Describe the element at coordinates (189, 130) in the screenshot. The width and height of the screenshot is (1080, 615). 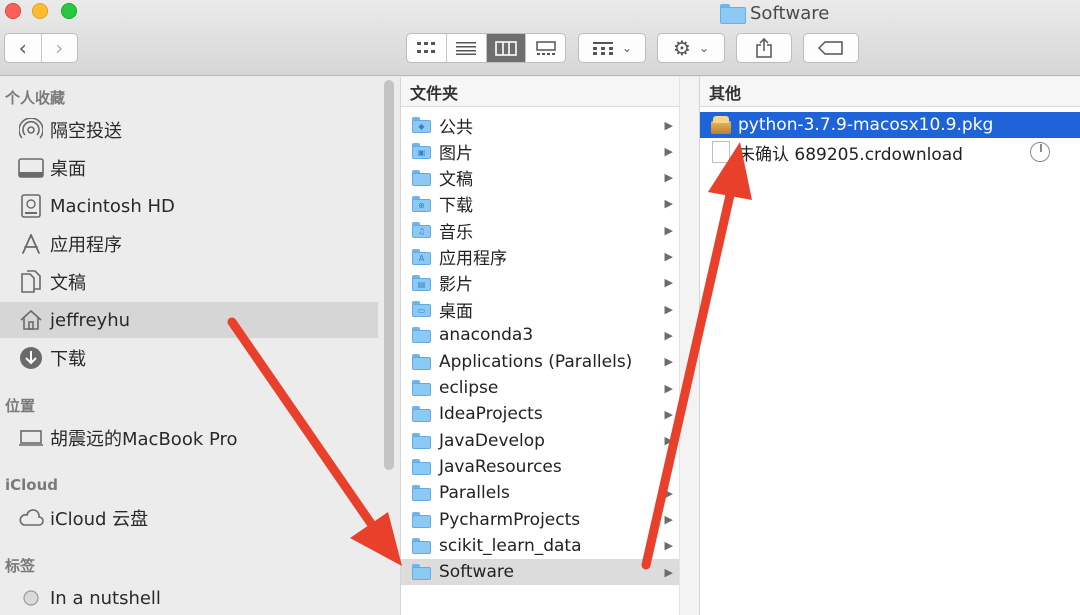
I see `sidebar-item-airdrop: 隔空投送` at that location.